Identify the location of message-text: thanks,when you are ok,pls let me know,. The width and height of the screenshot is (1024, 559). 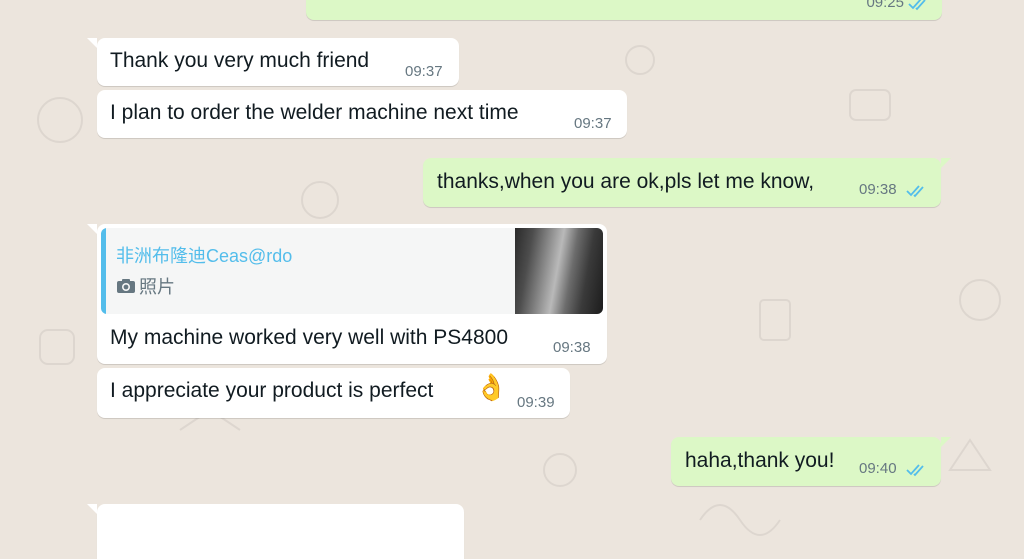
(626, 181).